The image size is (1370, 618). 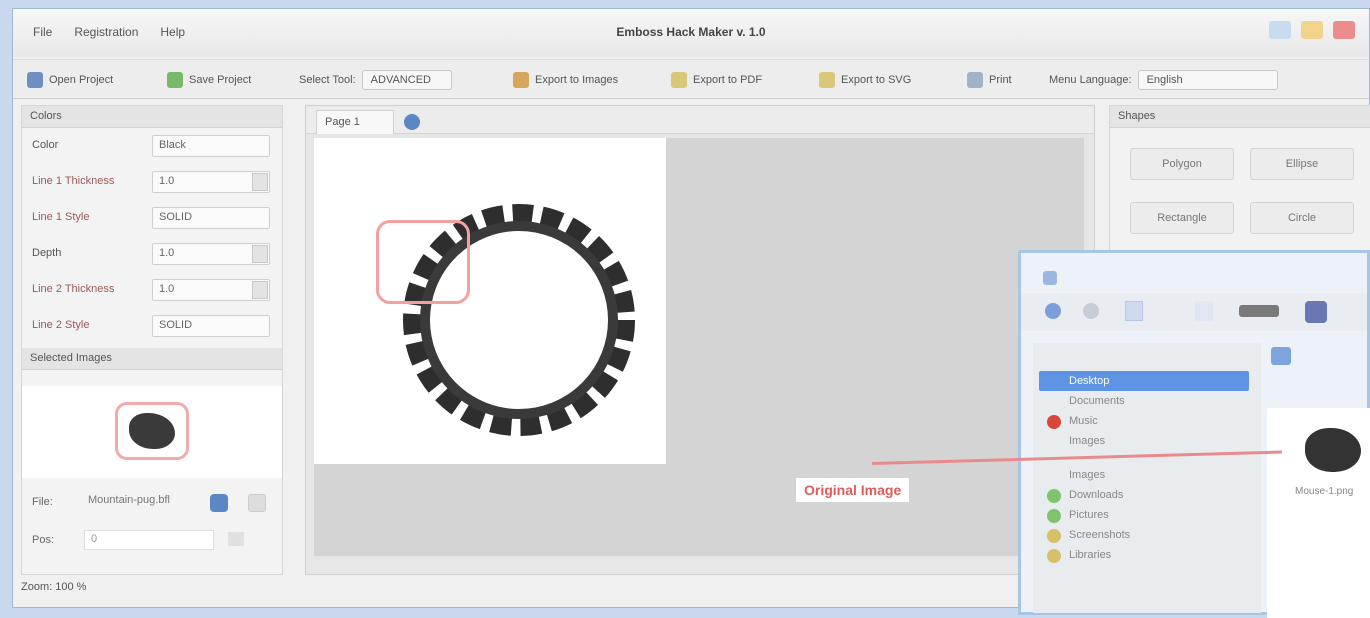 I want to click on sidebar-item-downloads: Downloads, so click(x=1096, y=495).